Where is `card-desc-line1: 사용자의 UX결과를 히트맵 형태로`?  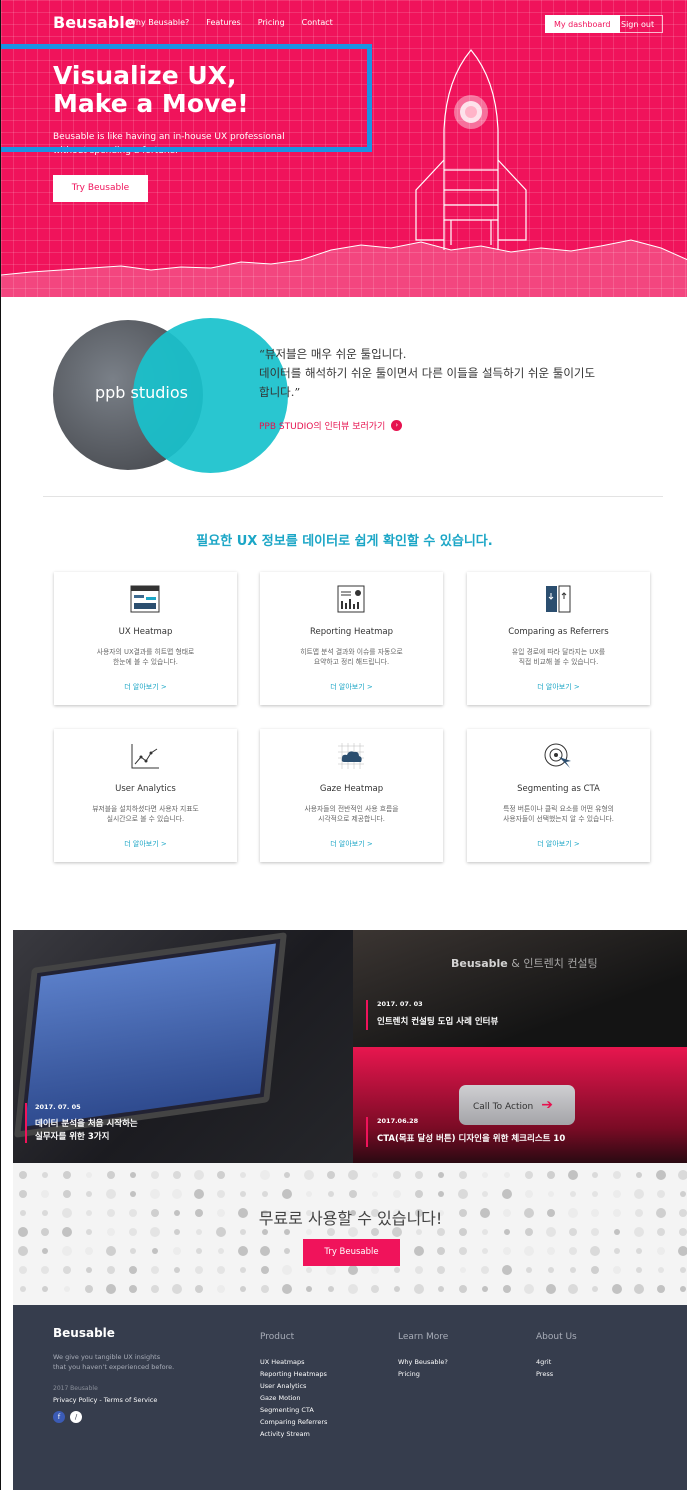
card-desc-line1: 사용자의 UX결과를 히트맵 형태로 is located at coordinates (145, 652).